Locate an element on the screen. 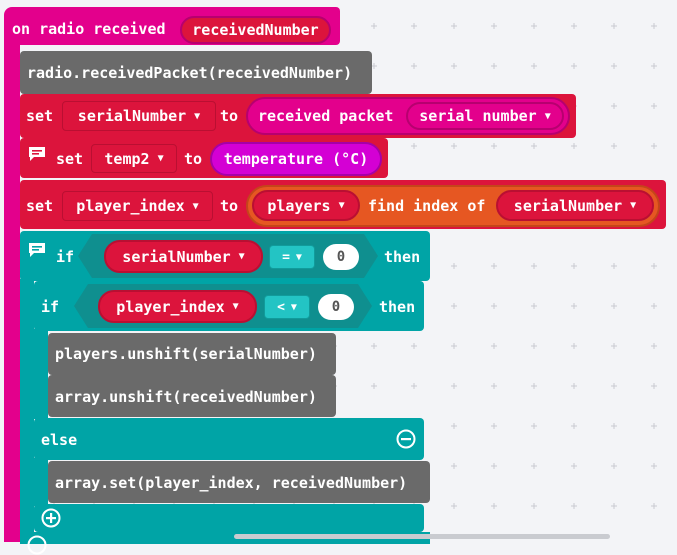 This screenshot has height=555, width=677. find-index-label: find index of is located at coordinates (427, 206).